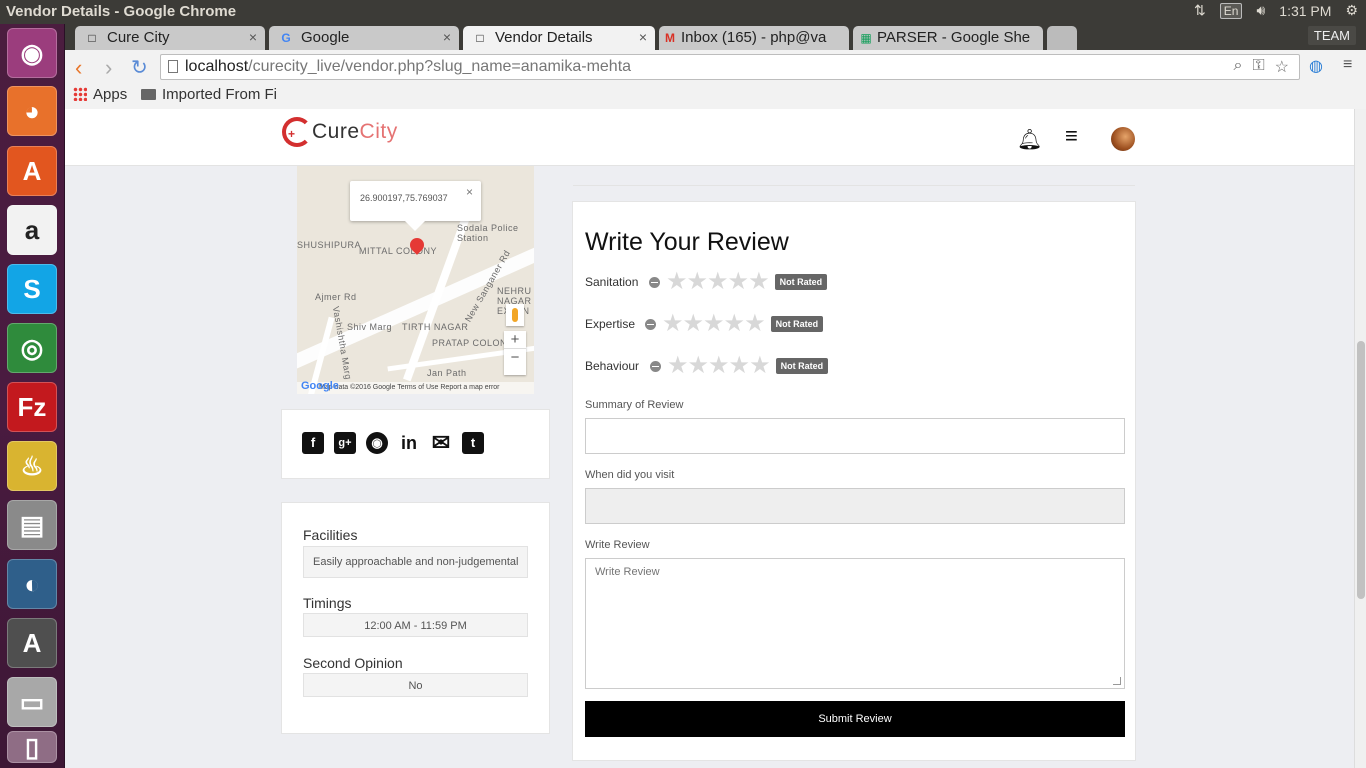  Describe the element at coordinates (473, 343) in the screenshot. I see `map-label: PRATAP COLONY` at that location.